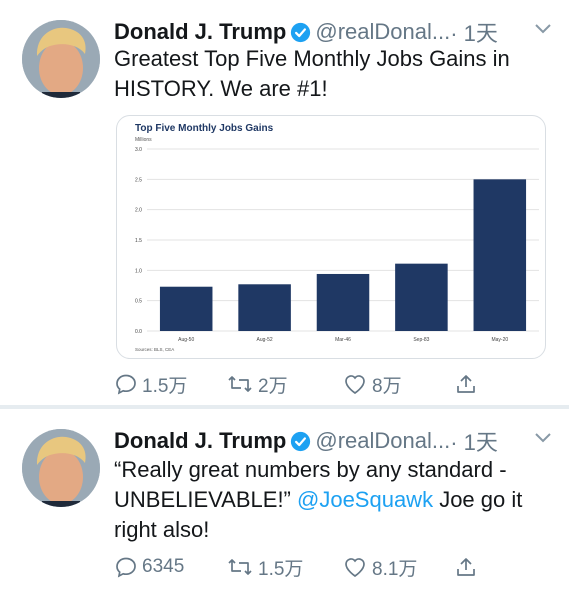  What do you see at coordinates (143, 140) in the screenshot?
I see `chart-ylabel: Millions` at bounding box center [143, 140].